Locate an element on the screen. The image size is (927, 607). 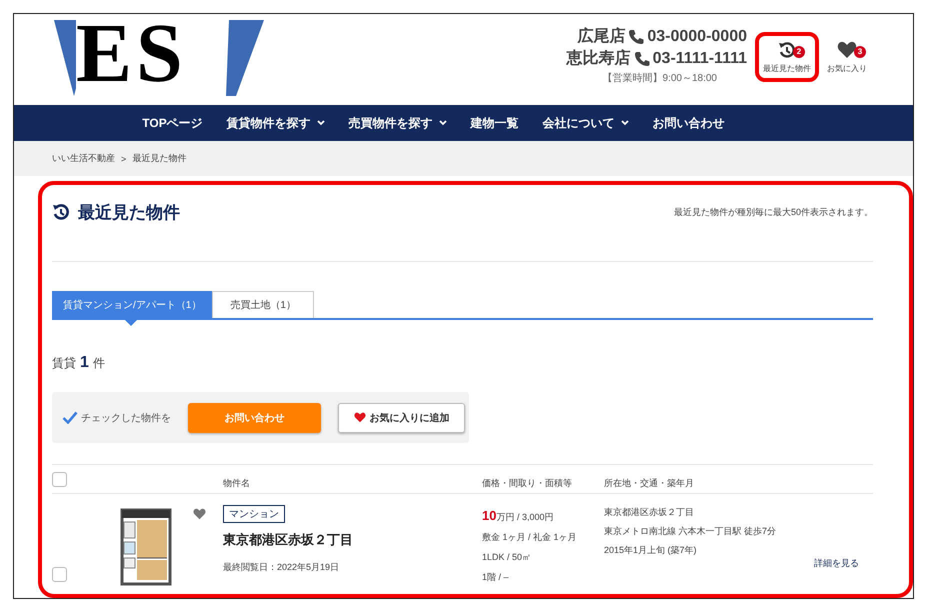
favorites-link: 3 お気に入り is located at coordinates (847, 57).